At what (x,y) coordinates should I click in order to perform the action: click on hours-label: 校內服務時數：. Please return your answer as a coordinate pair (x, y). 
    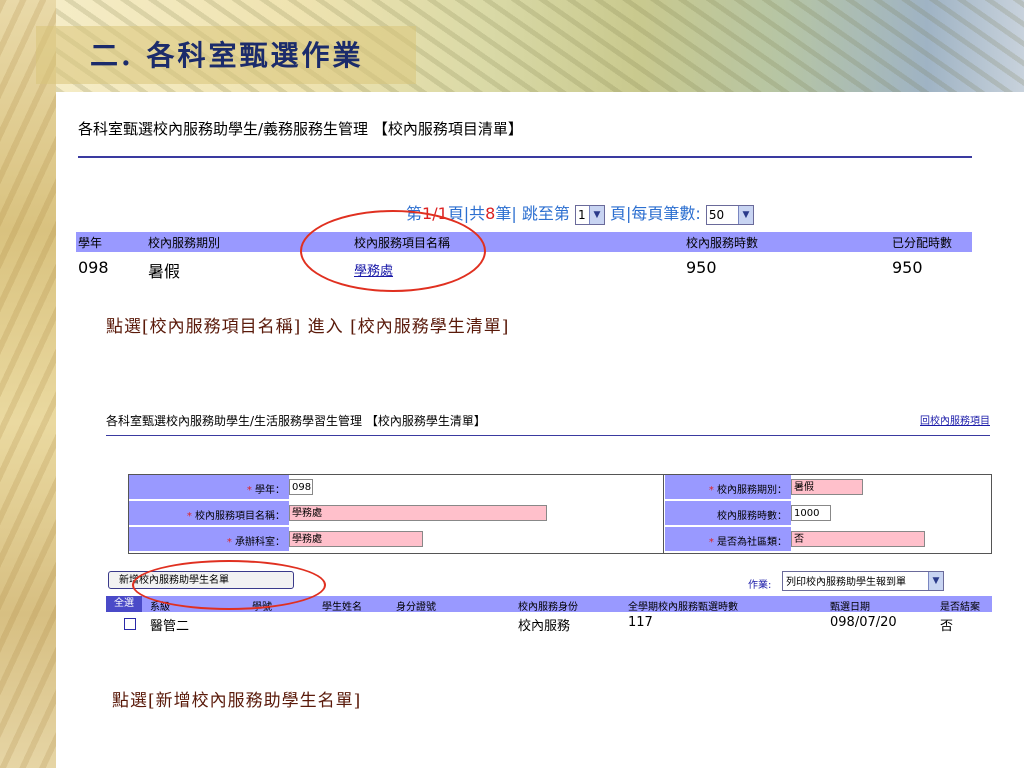
    Looking at the image, I should click on (752, 516).